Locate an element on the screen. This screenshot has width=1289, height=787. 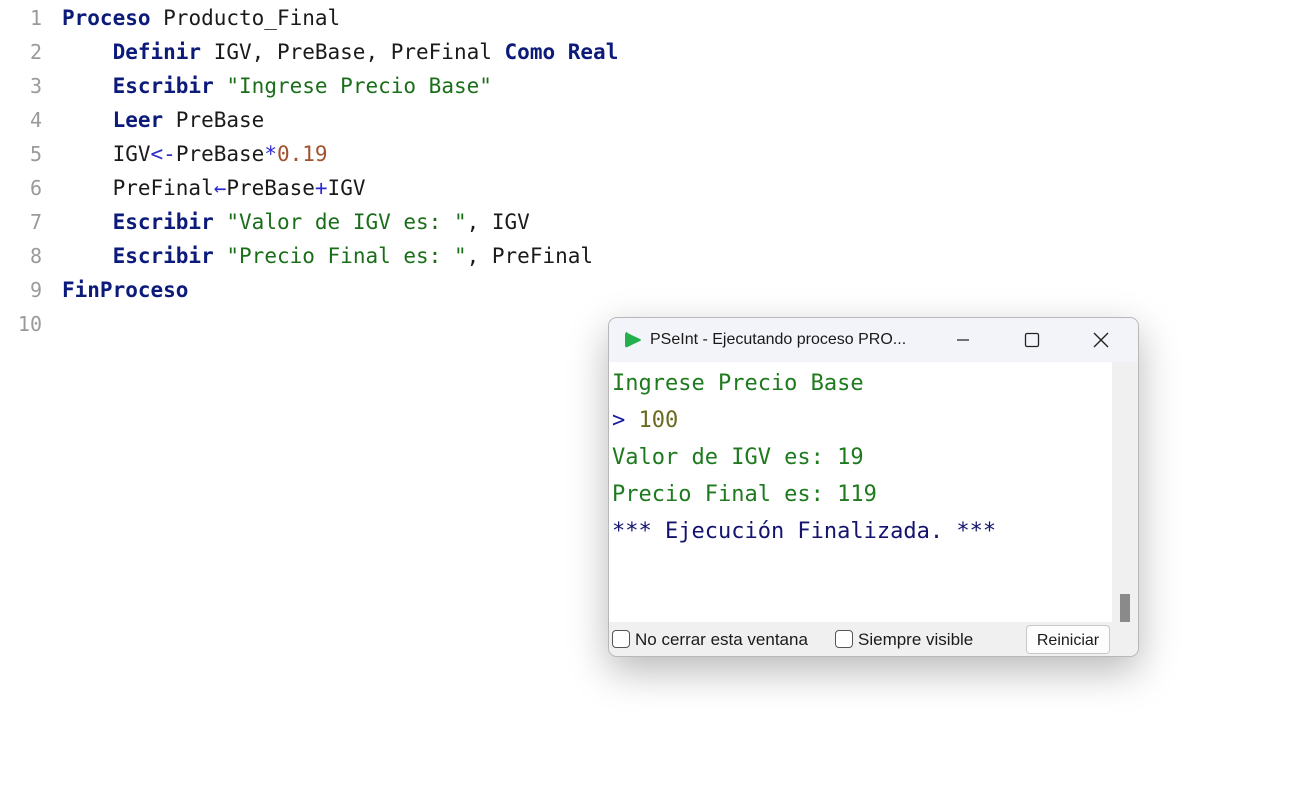
string-token: "Precio Final es: " is located at coordinates (346, 256).